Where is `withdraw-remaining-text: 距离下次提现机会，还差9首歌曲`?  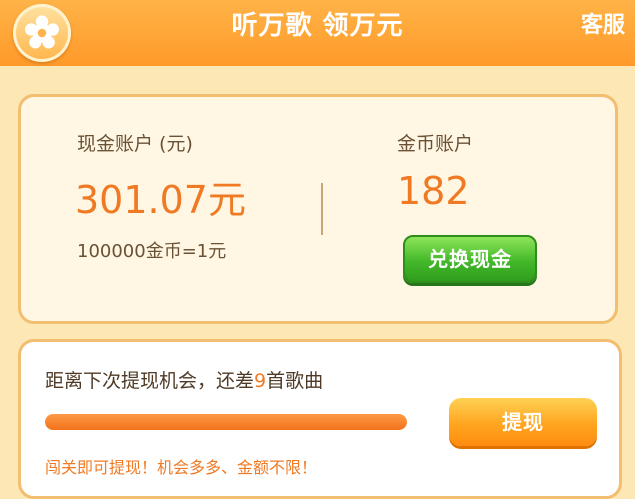
withdraw-remaining-text: 距离下次提现机会，还差9首歌曲 is located at coordinates (184, 379).